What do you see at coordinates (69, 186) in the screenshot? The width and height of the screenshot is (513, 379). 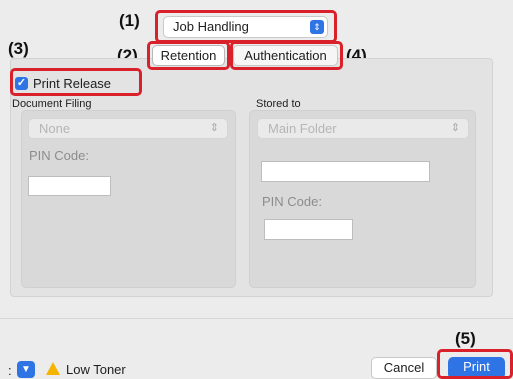 I see `document-filing-pin-input` at bounding box center [69, 186].